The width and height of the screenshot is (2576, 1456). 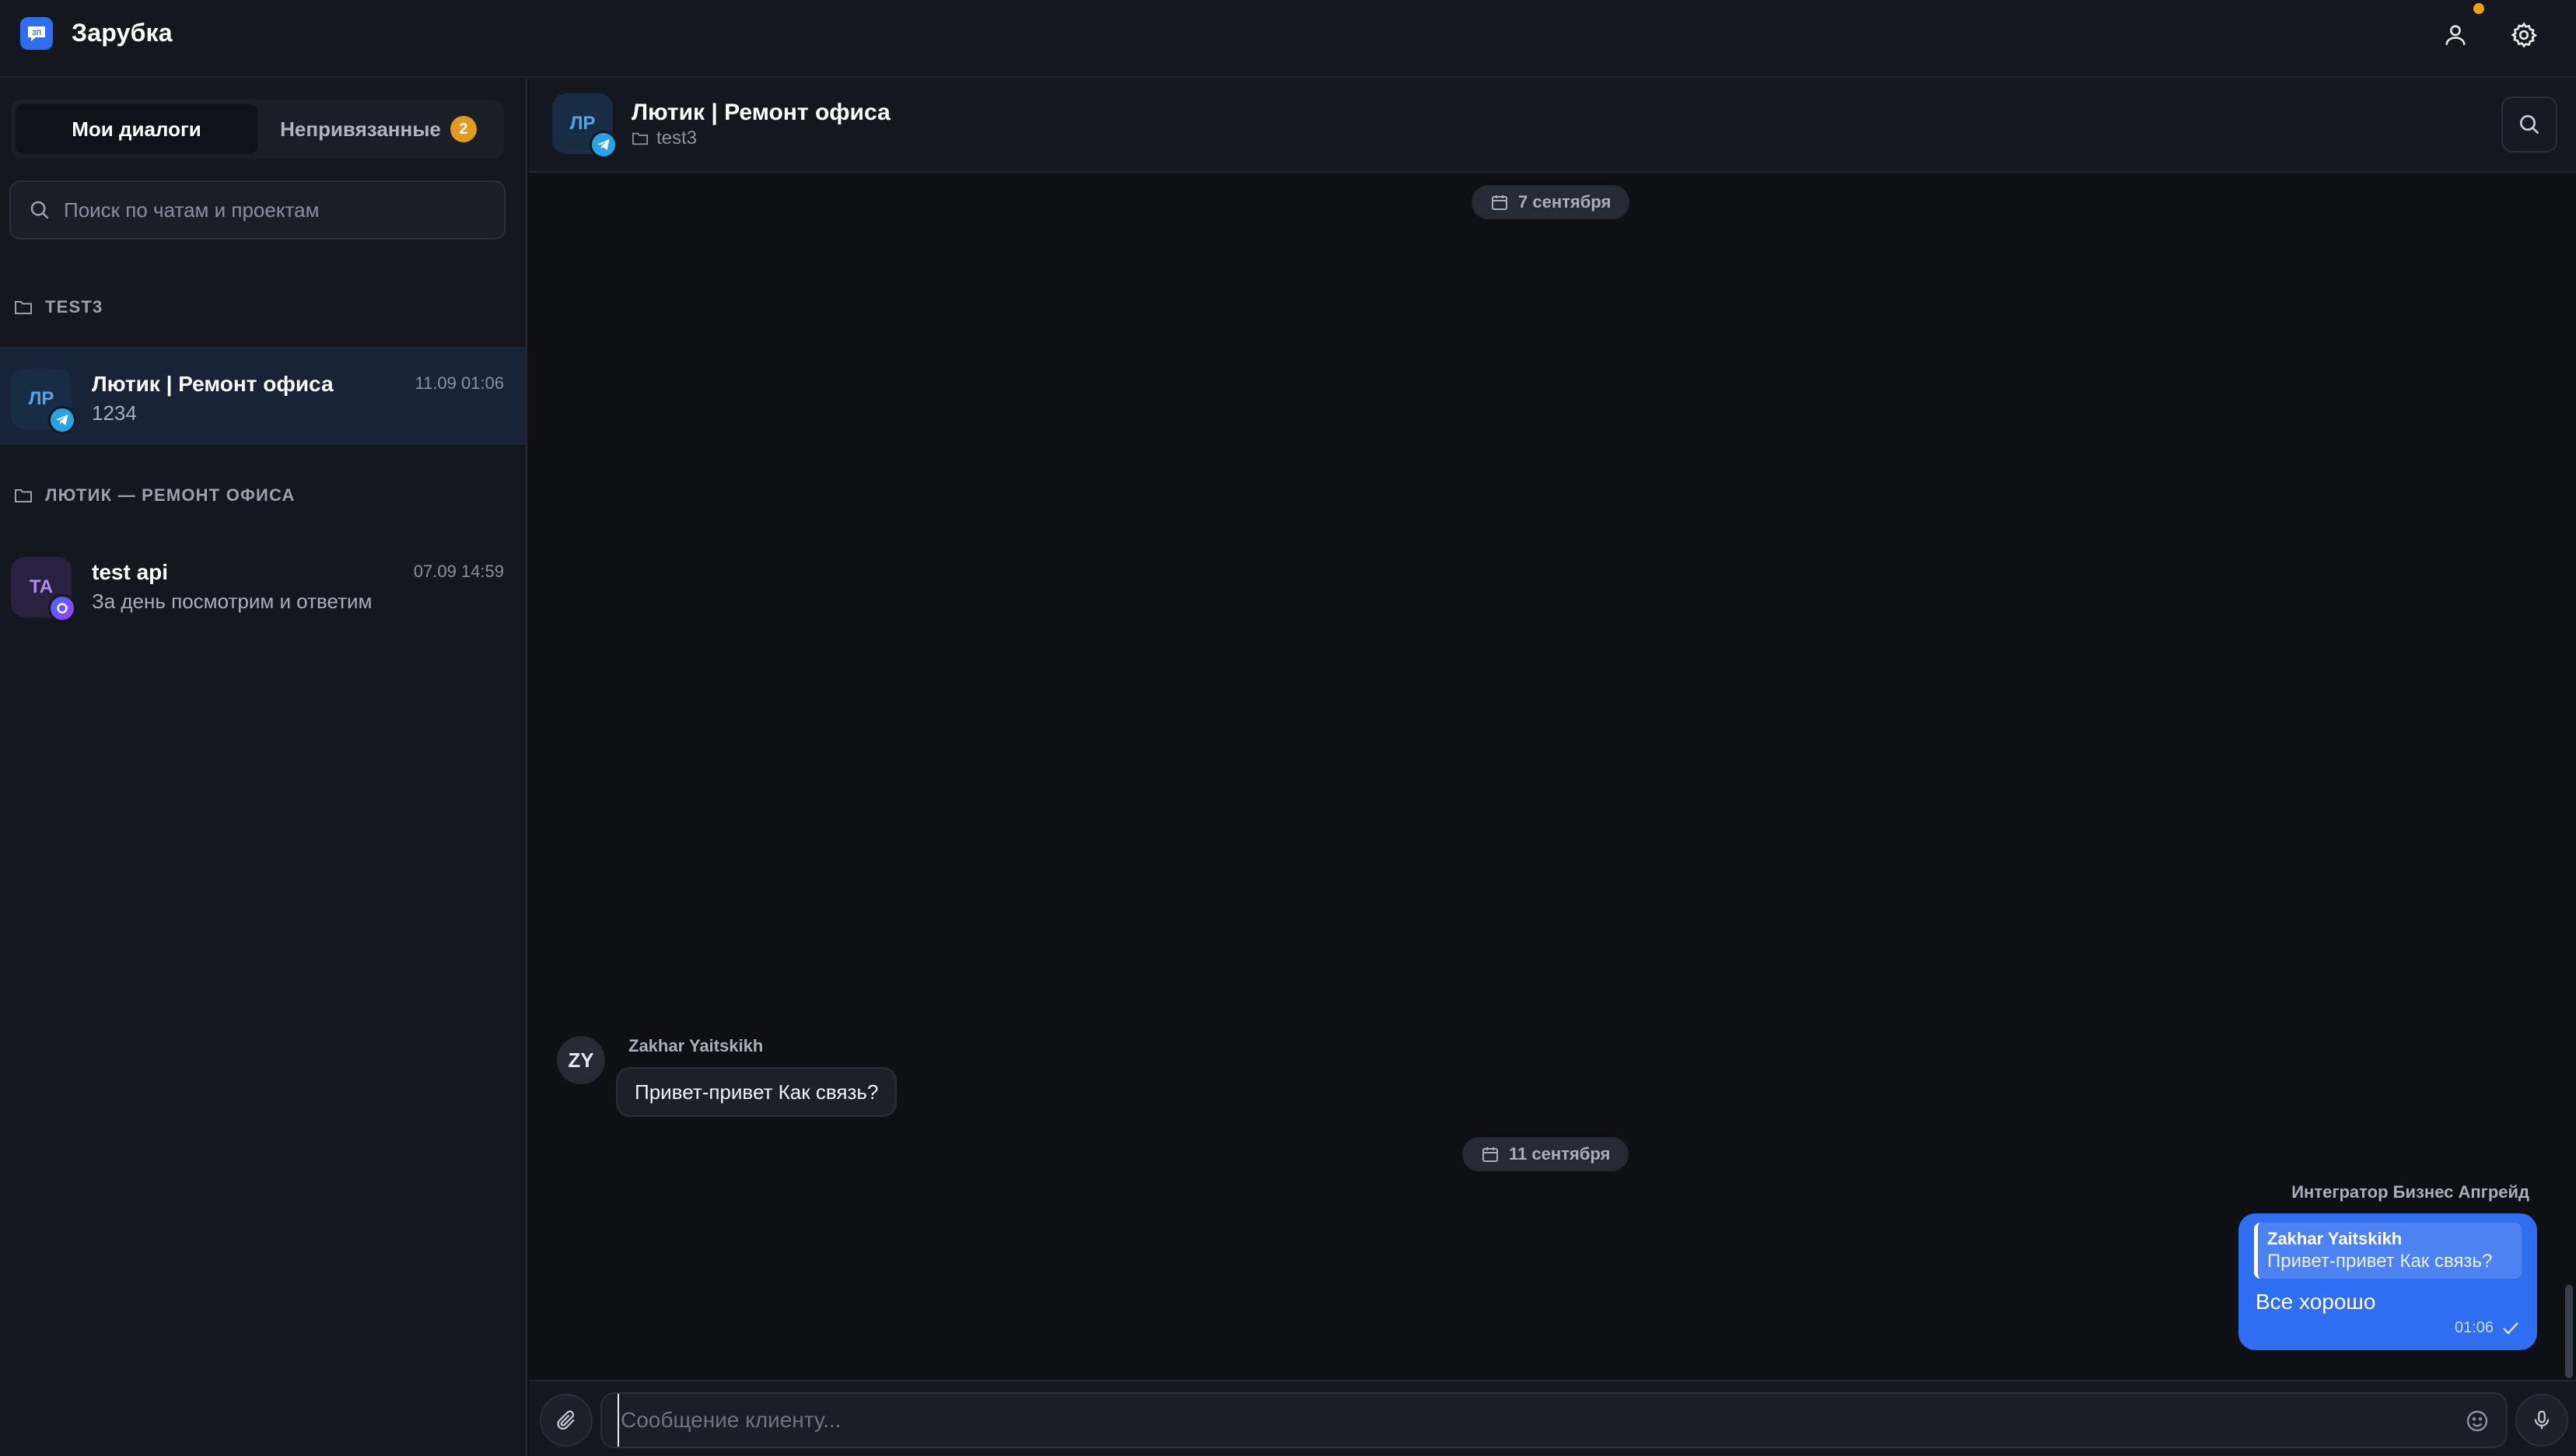 I want to click on chat-title: Лютик | Ремонт офиса, so click(x=762, y=113).